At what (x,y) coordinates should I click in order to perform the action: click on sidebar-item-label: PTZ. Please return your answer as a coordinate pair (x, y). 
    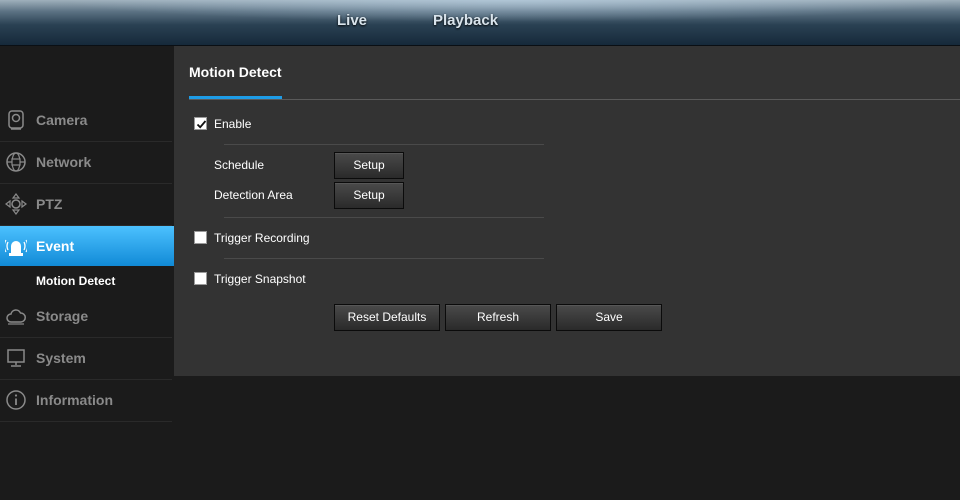
    Looking at the image, I should click on (49, 204).